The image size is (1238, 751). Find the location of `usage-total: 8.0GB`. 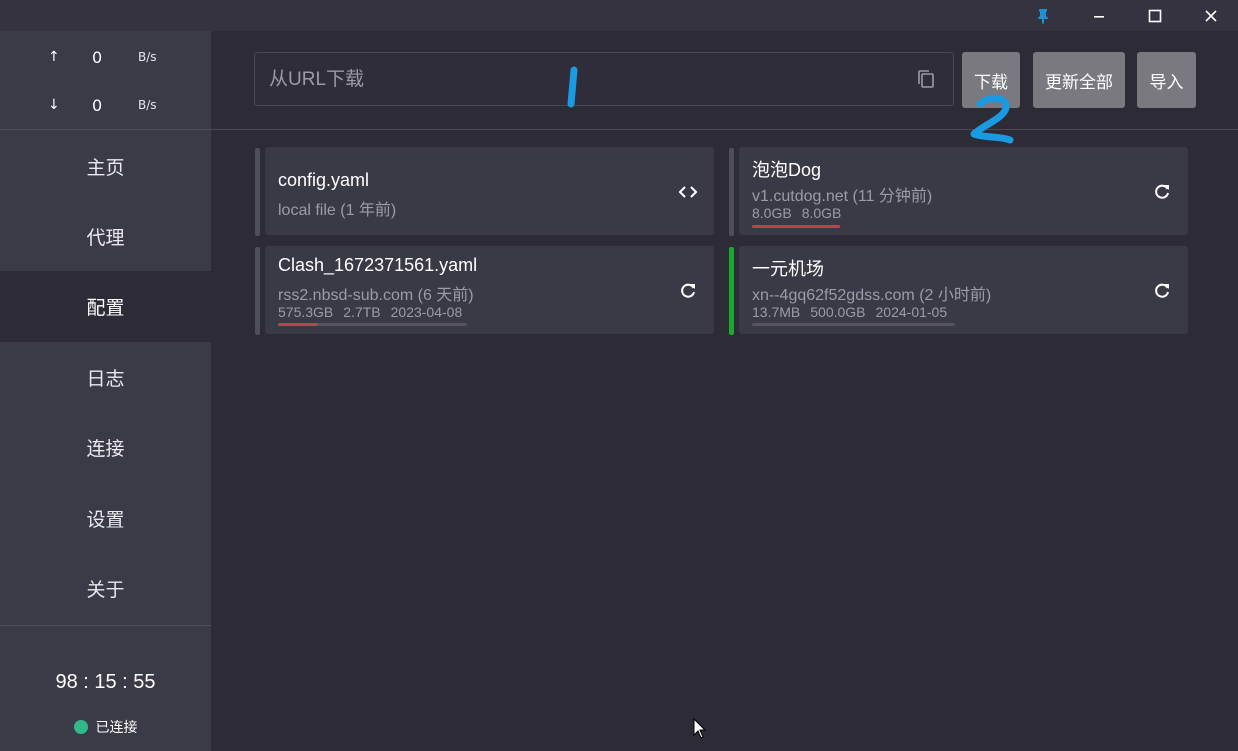

usage-total: 8.0GB is located at coordinates (821, 213).